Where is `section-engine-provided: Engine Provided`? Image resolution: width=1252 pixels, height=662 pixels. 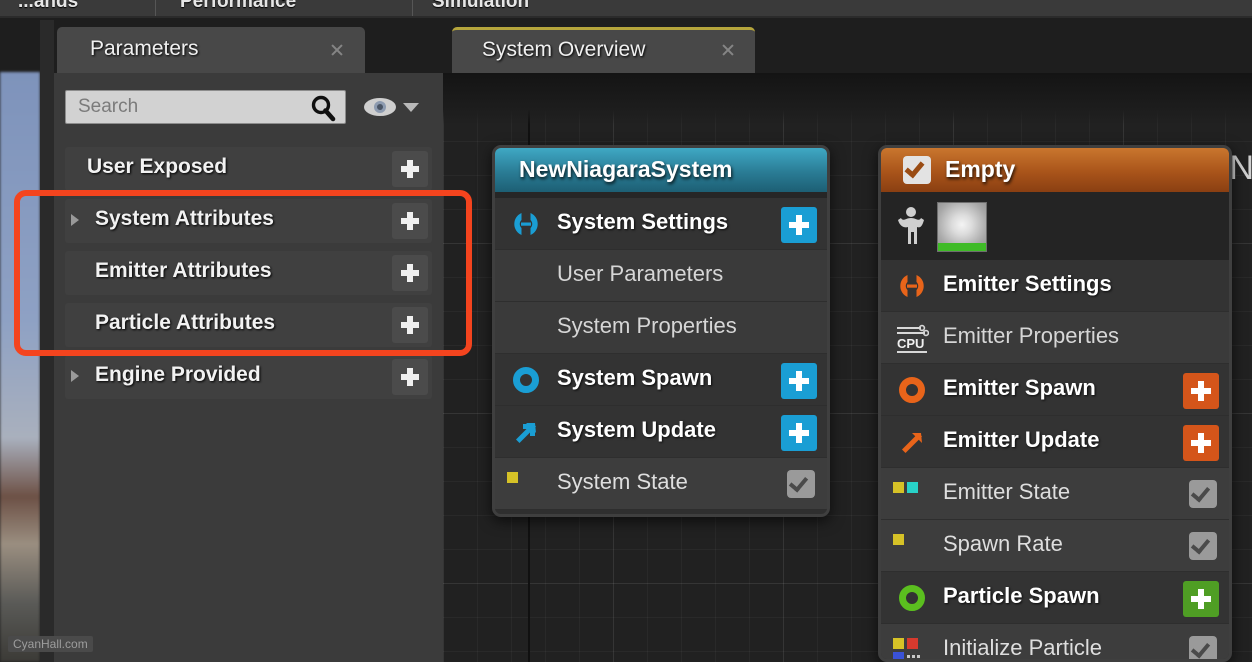 section-engine-provided: Engine Provided is located at coordinates (248, 377).